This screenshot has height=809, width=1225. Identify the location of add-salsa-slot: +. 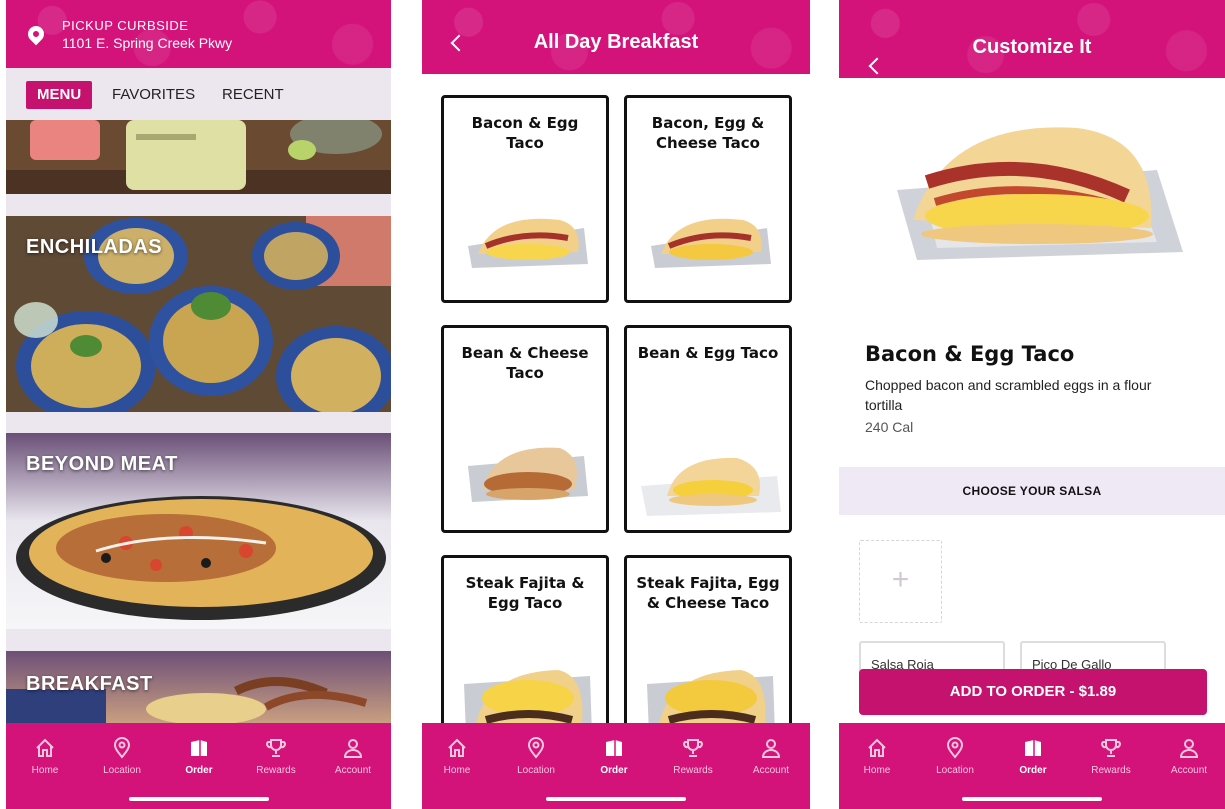
(900, 581).